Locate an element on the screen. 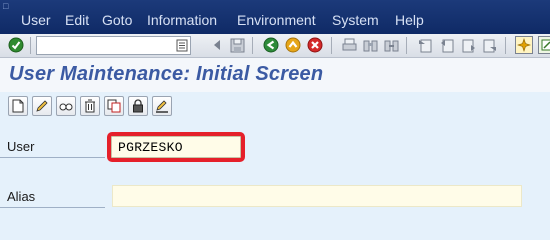 Image resolution: width=550 pixels, height=240 pixels. save-icon is located at coordinates (237, 45).